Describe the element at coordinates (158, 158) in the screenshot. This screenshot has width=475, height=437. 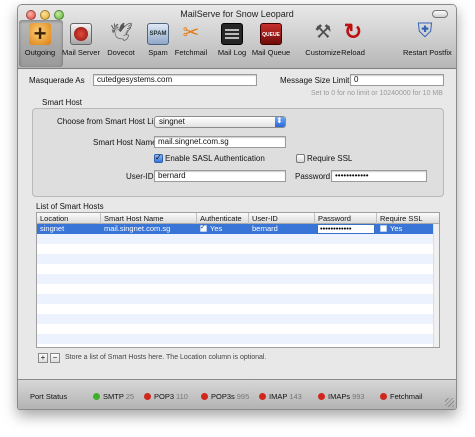
I see `sasl-checkbox` at that location.